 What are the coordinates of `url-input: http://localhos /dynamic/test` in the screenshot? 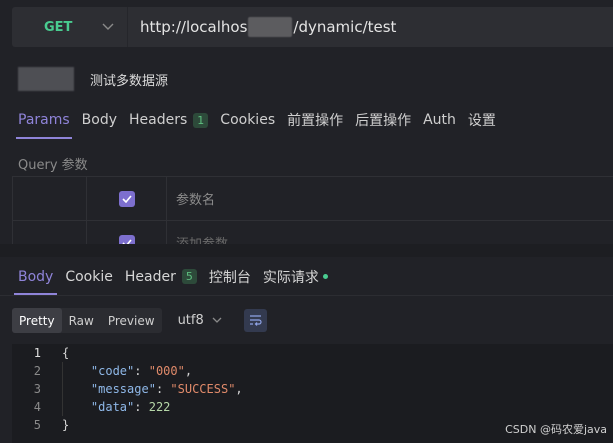 It's located at (262, 27).